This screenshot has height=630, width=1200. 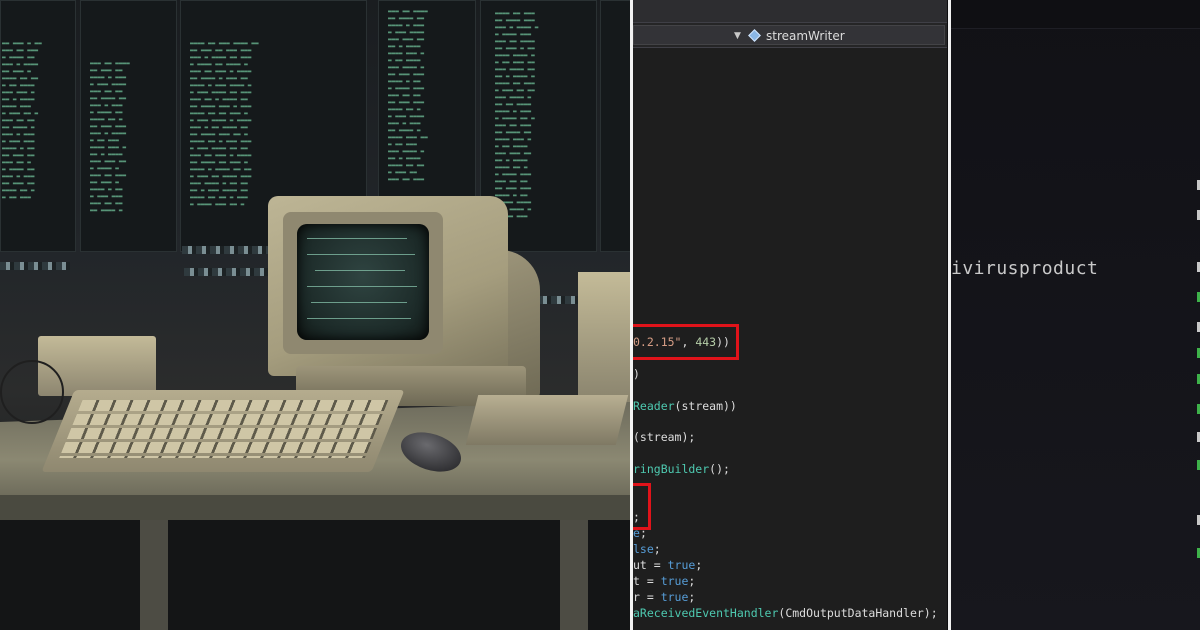 What do you see at coordinates (858, 613) in the screenshot?
I see `code-token: (CmdOutputDataHandler);` at bounding box center [858, 613].